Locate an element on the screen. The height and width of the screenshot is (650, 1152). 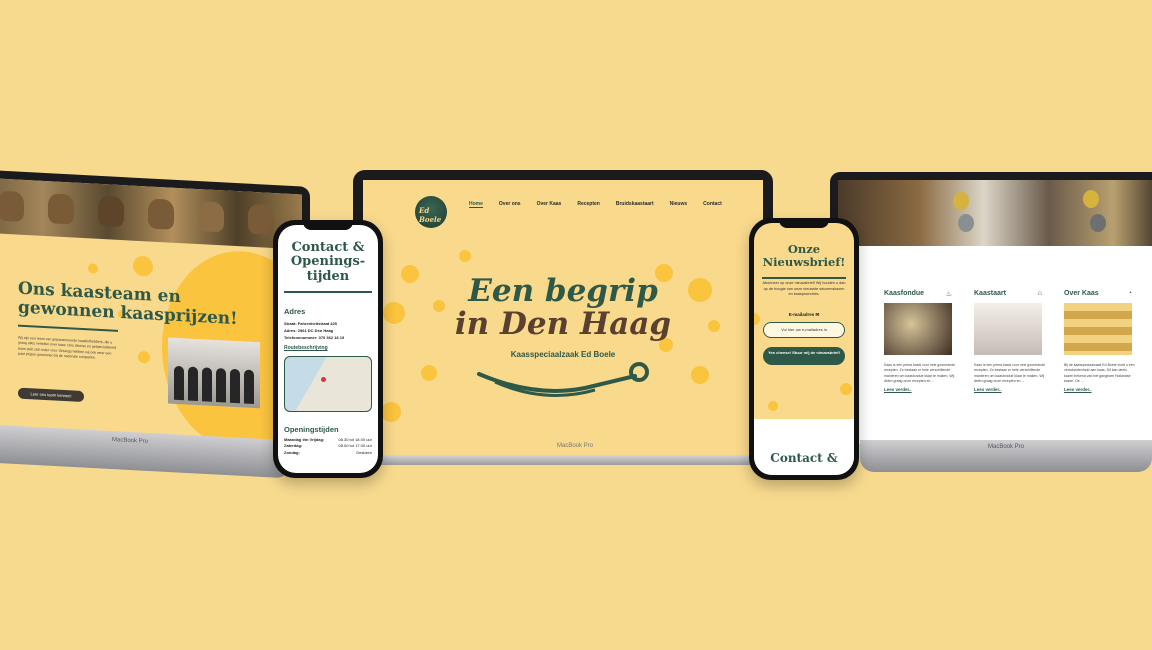
cheese-icon: ◔ is located at coordinates (1129, 293).